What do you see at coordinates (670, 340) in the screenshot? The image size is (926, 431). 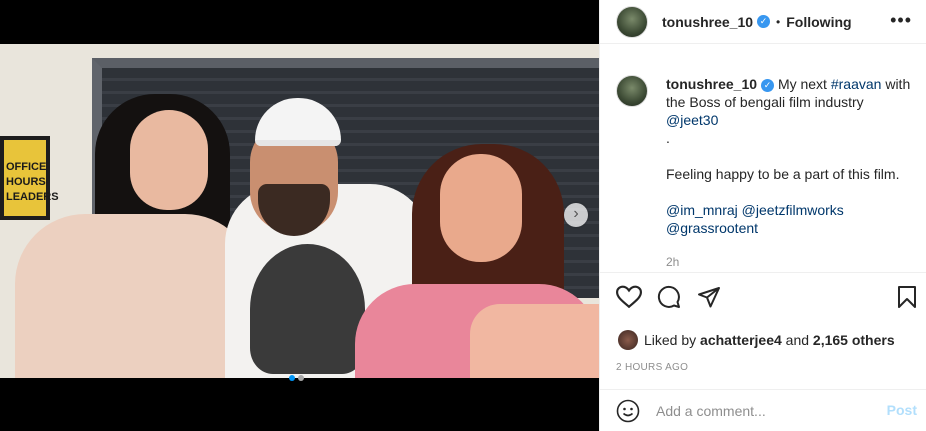 I see `likes-prefix: Liked by` at bounding box center [670, 340].